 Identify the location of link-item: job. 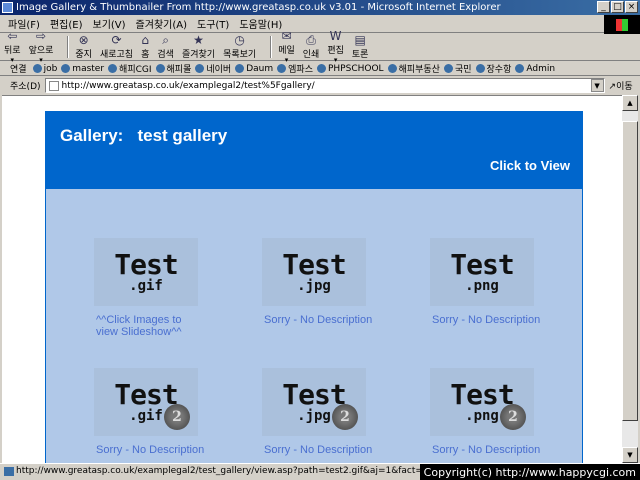
(44, 68).